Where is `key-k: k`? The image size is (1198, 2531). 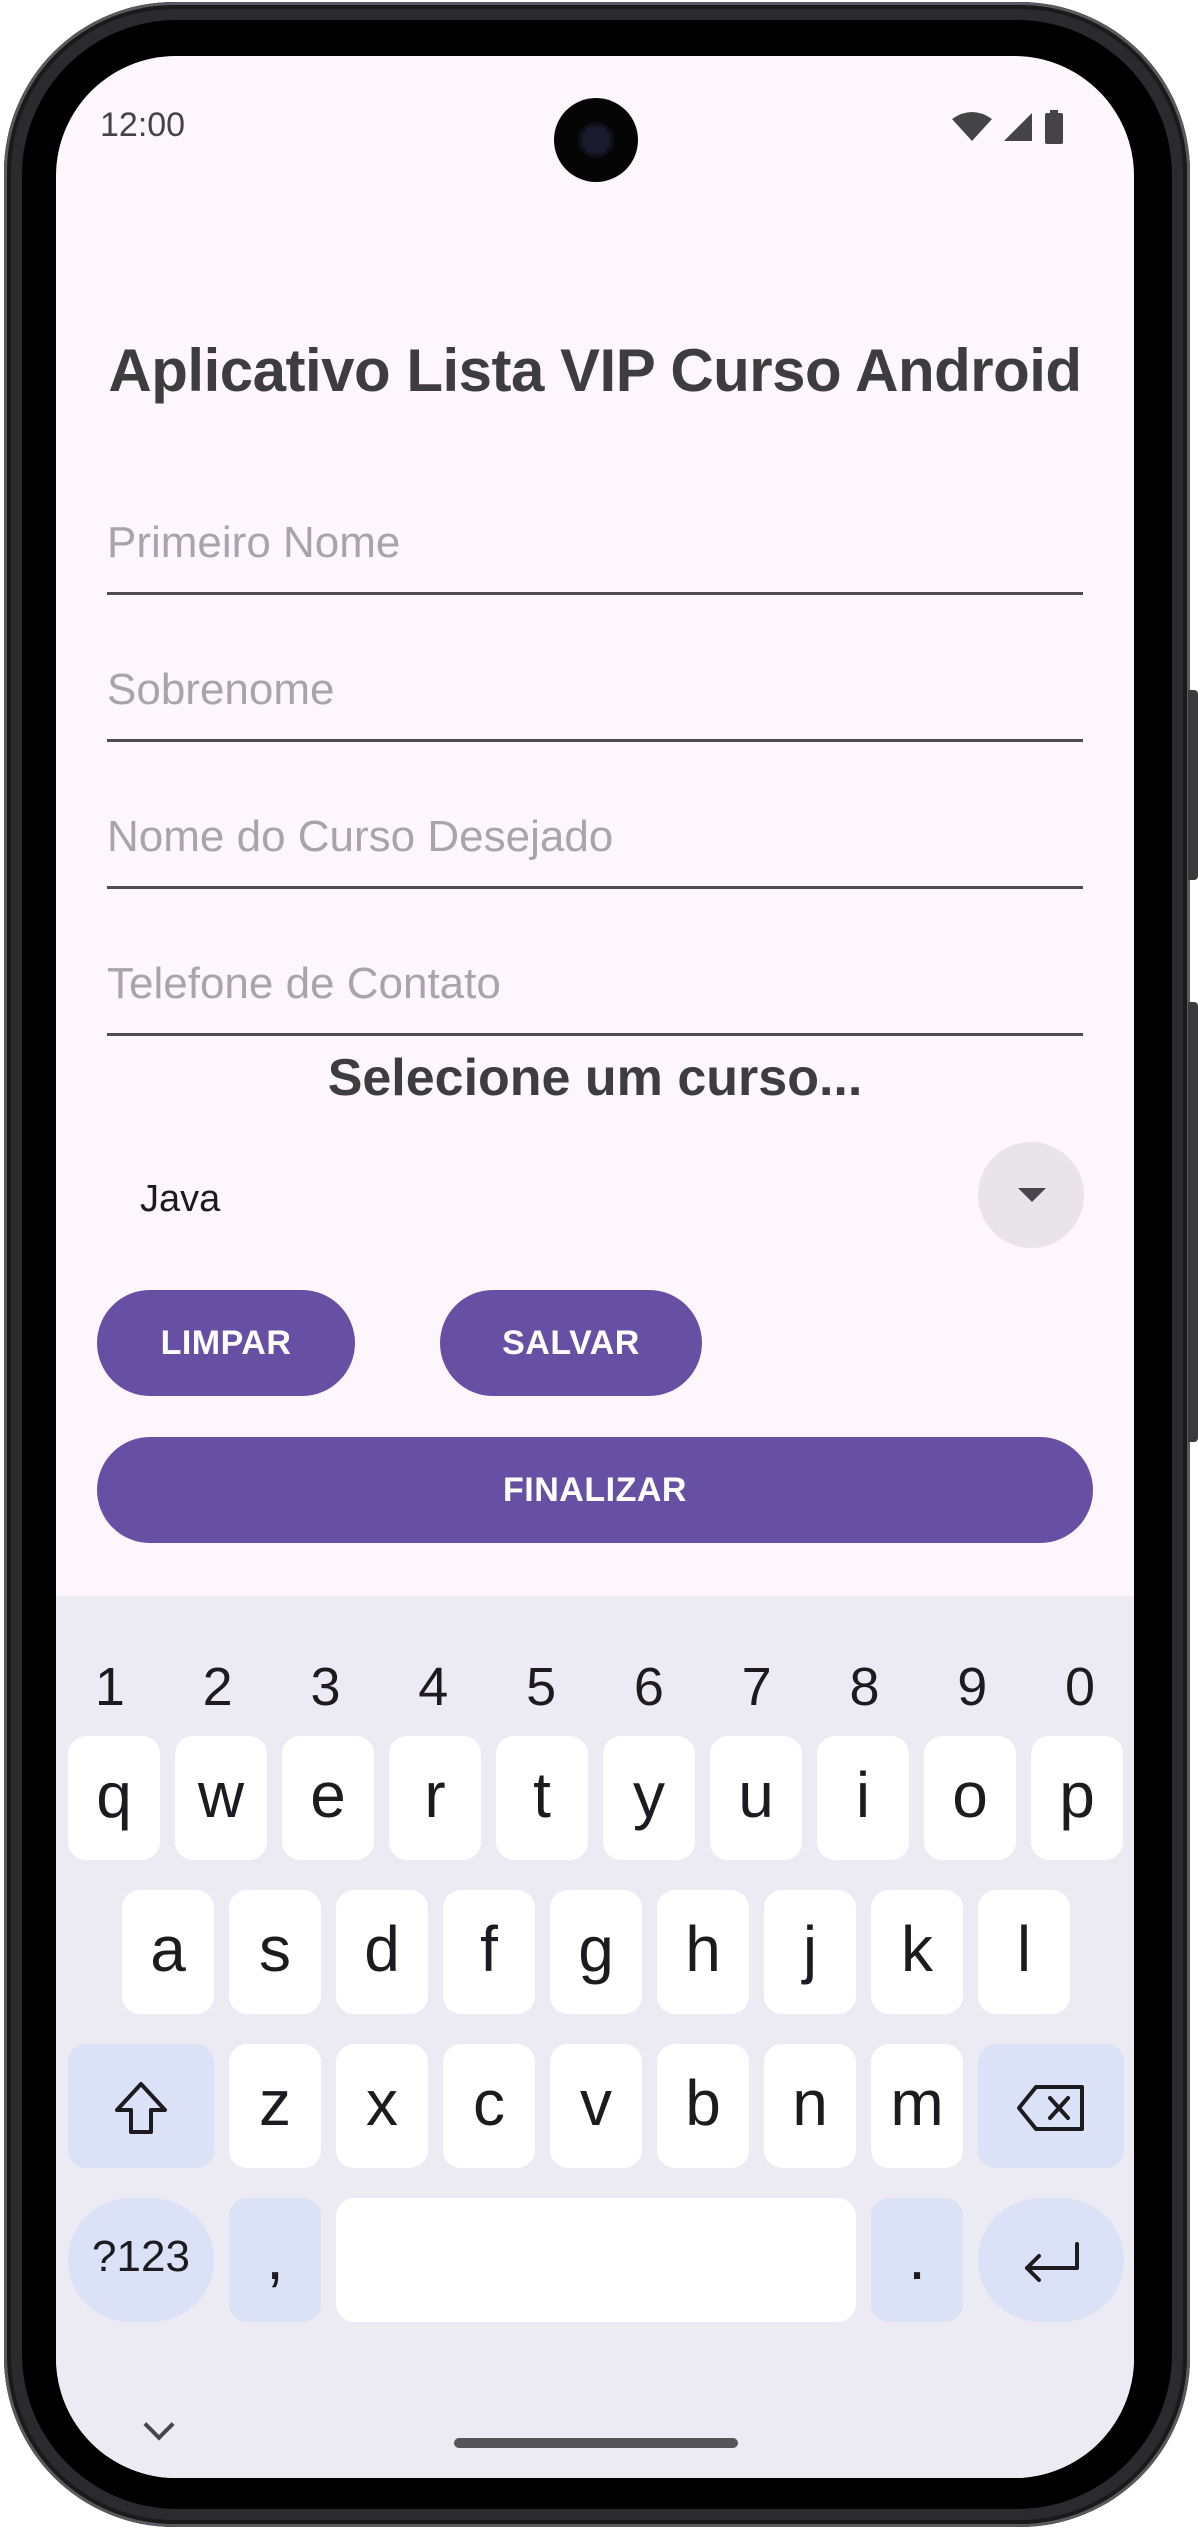
key-k: k is located at coordinates (917, 1952).